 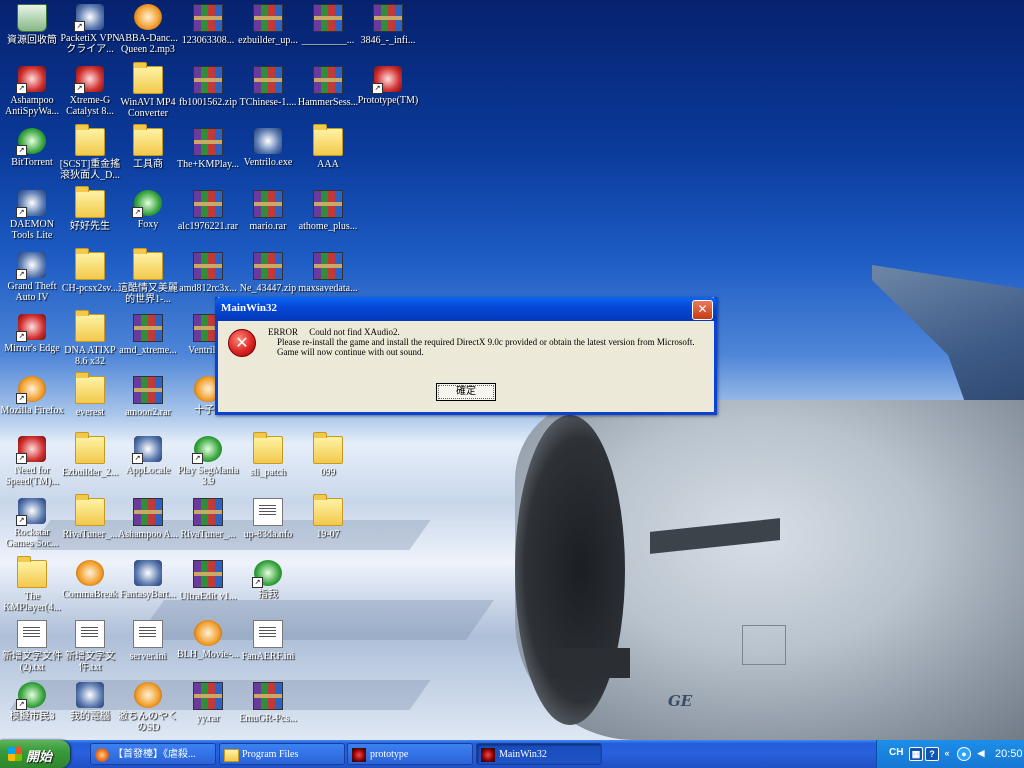 What do you see at coordinates (32, 25) in the screenshot?
I see `desktop-icon: 資源回收筒` at bounding box center [32, 25].